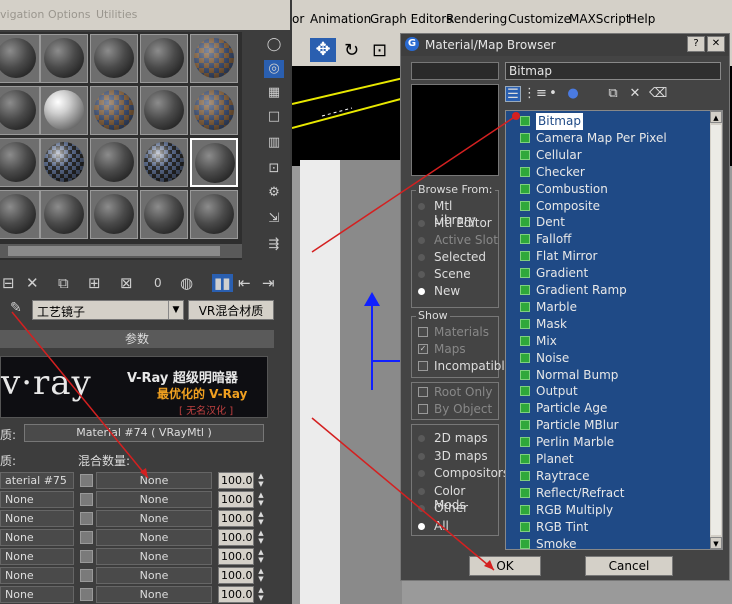 The height and width of the screenshot is (604, 732). What do you see at coordinates (323, 50) in the screenshot?
I see `move-icon: ✥` at bounding box center [323, 50].